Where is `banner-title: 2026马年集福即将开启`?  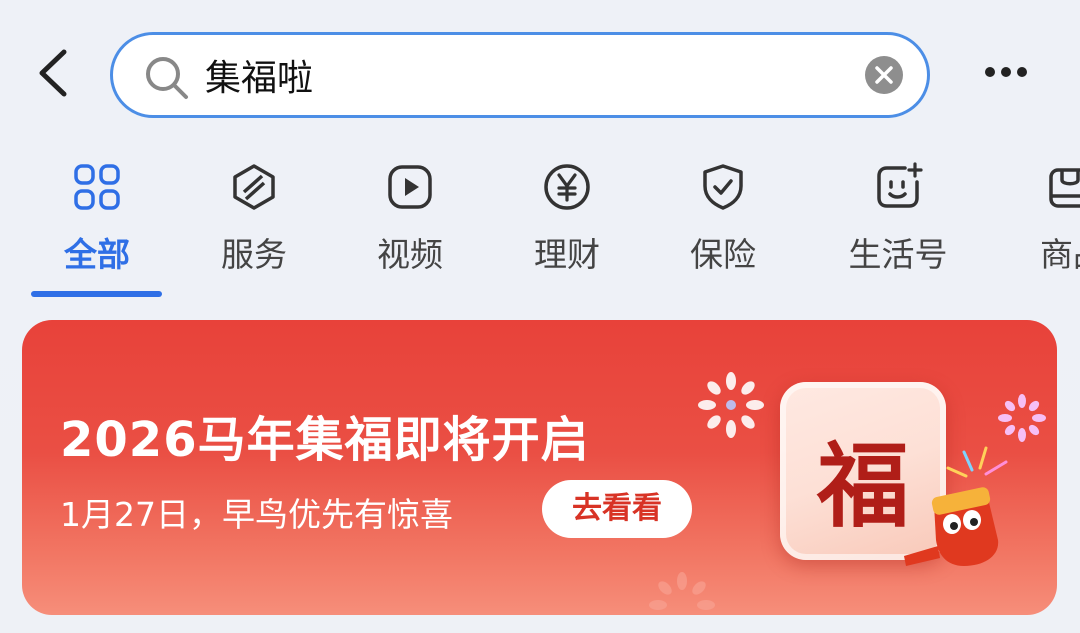 banner-title: 2026马年集福即将开启 is located at coordinates (325, 440).